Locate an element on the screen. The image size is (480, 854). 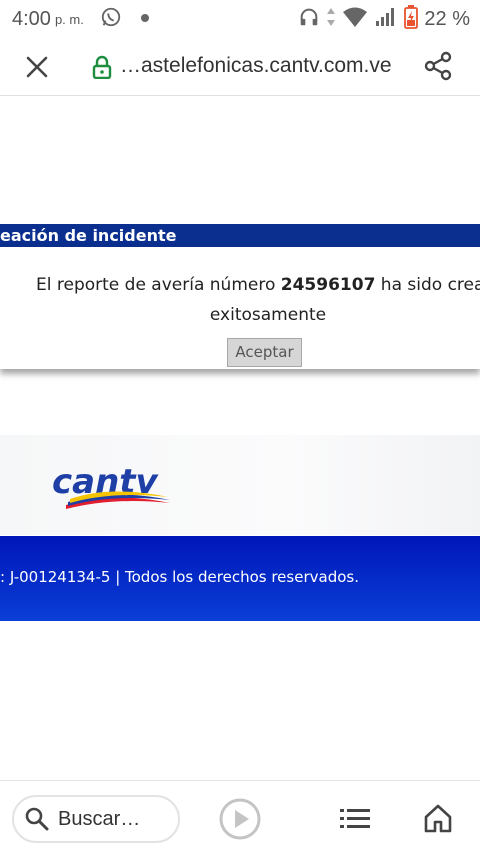
share-icon is located at coordinates (438, 66).